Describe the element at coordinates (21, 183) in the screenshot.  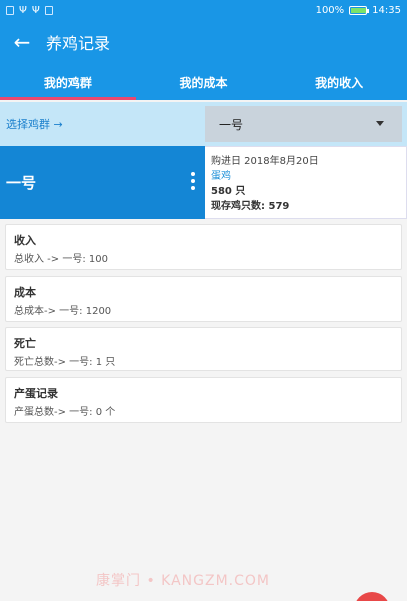
I see `flock-name: 一号` at that location.